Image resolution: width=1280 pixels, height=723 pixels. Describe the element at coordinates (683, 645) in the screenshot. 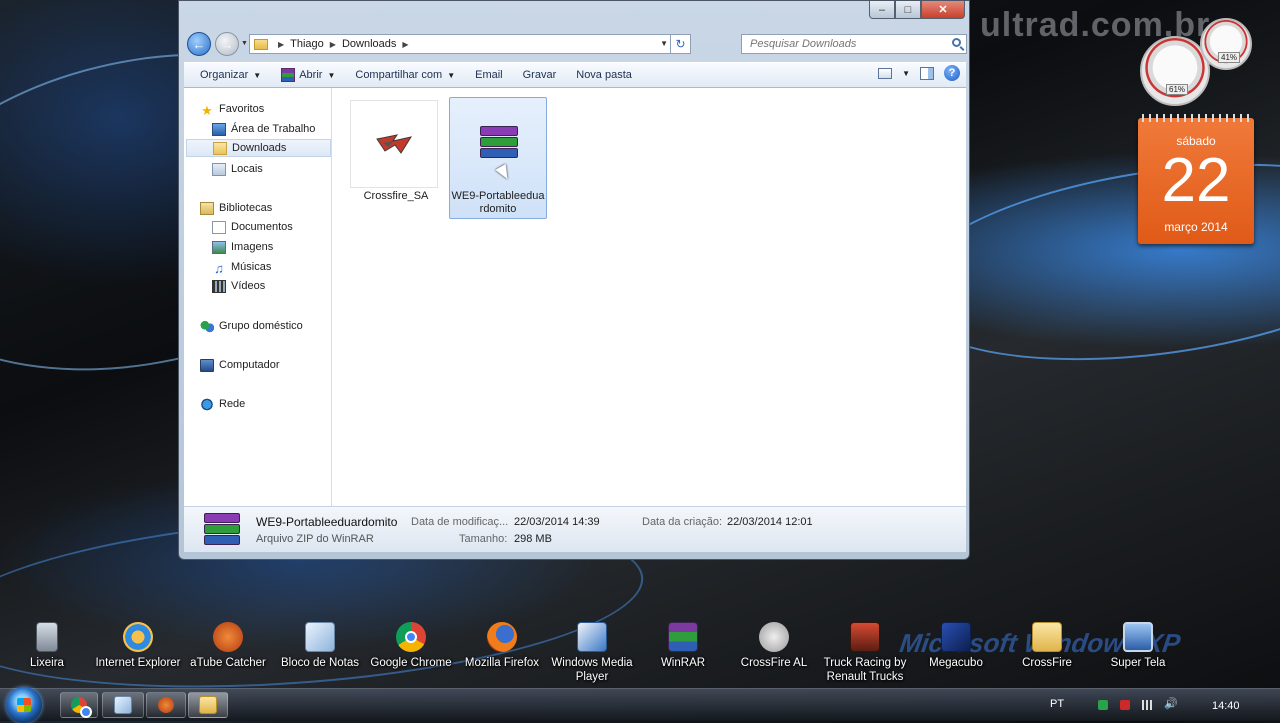

I see `desktop-icon-winrar: WinRAR` at that location.